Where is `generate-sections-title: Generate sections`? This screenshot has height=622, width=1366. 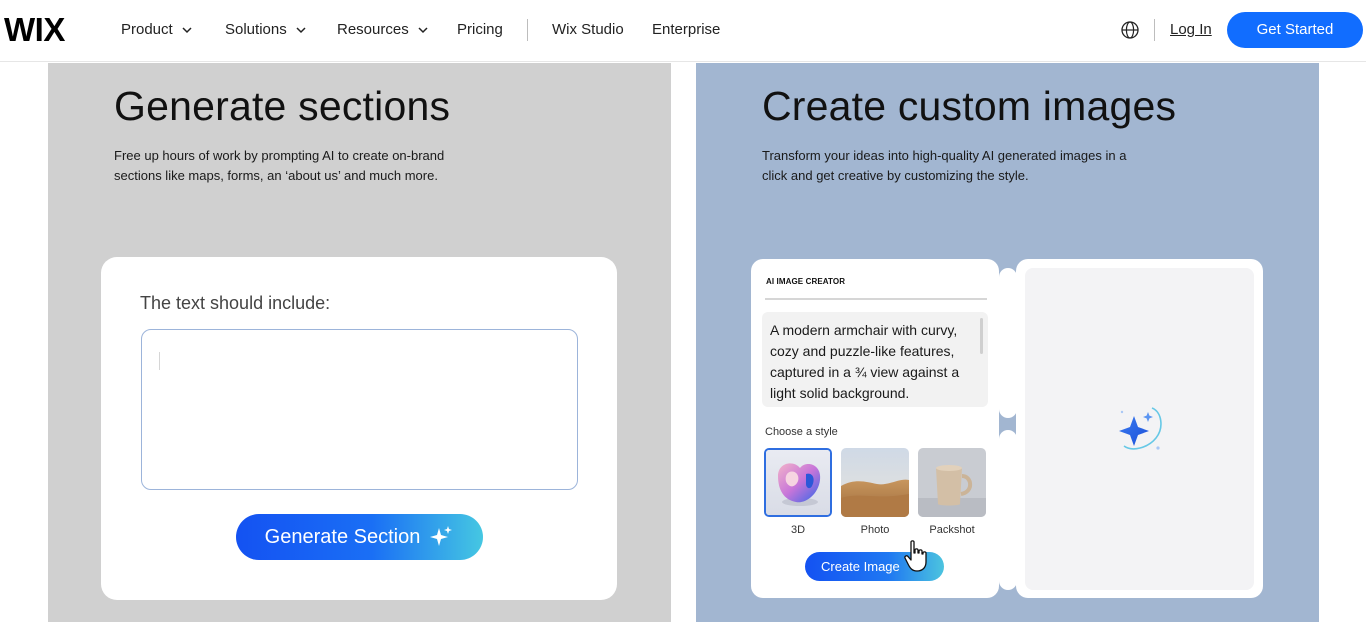
generate-sections-title: Generate sections is located at coordinates (282, 106).